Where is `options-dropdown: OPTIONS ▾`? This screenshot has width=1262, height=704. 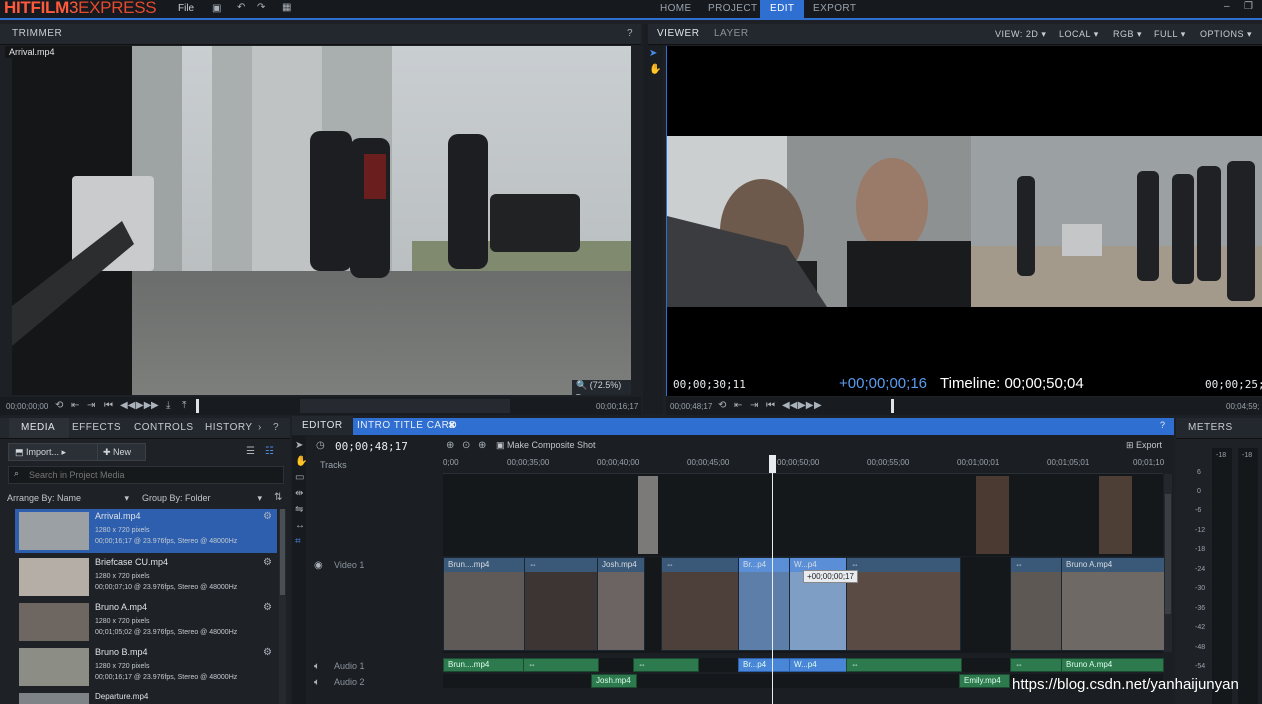
options-dropdown: OPTIONS ▾ is located at coordinates (1226, 34).